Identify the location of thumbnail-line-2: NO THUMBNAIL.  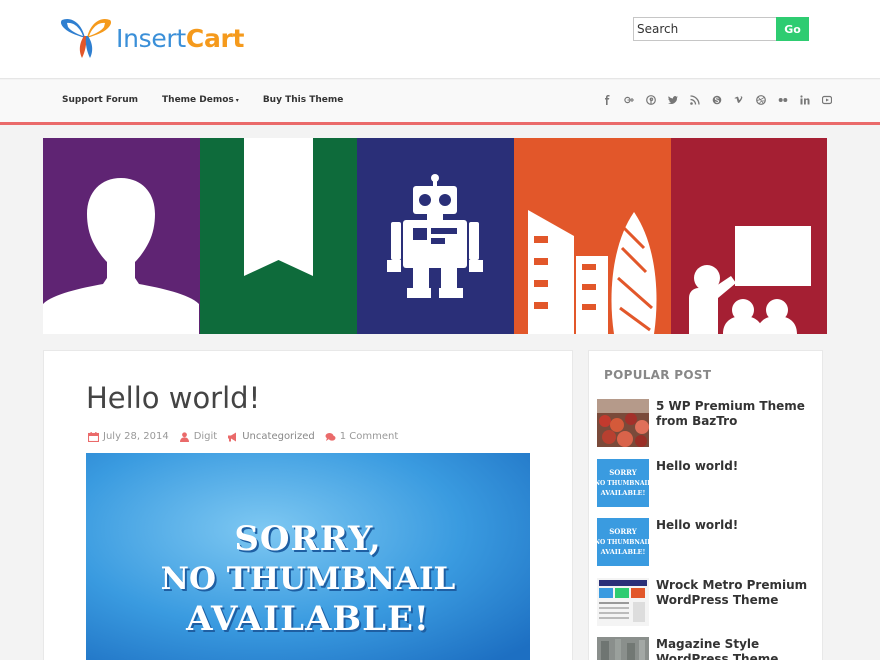
(308, 579).